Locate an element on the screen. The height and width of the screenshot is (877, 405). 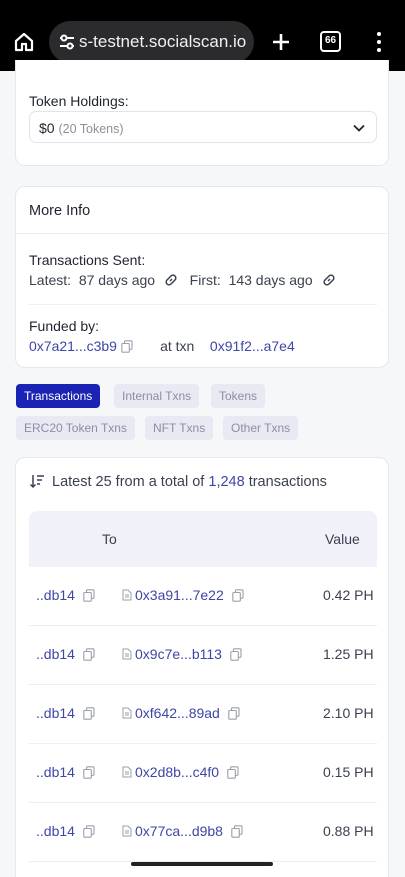
home-indicator is located at coordinates (202, 864).